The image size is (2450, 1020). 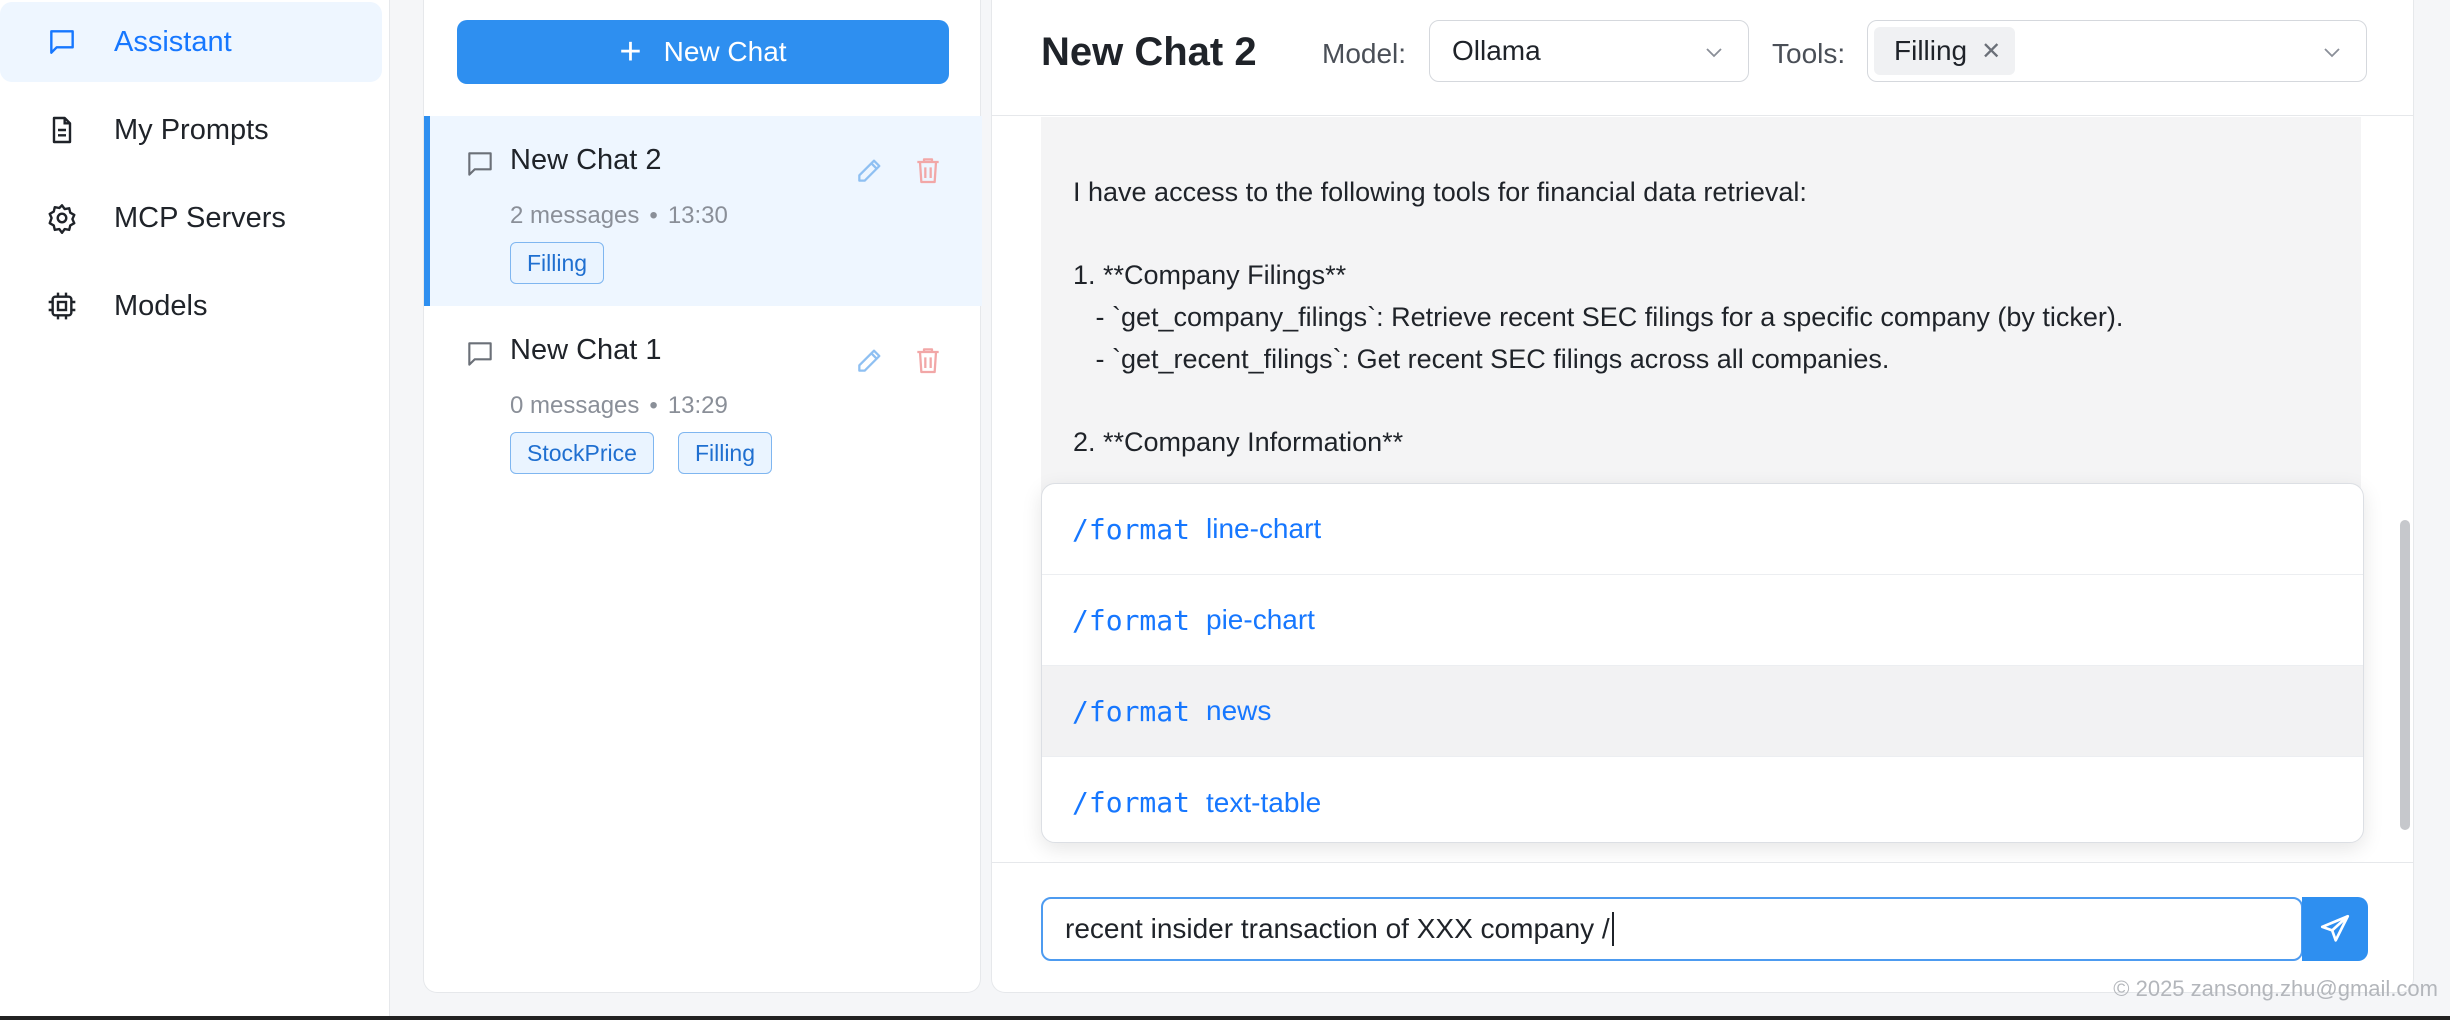 I want to click on sidebar-item-label: My Prompts, so click(x=191, y=129).